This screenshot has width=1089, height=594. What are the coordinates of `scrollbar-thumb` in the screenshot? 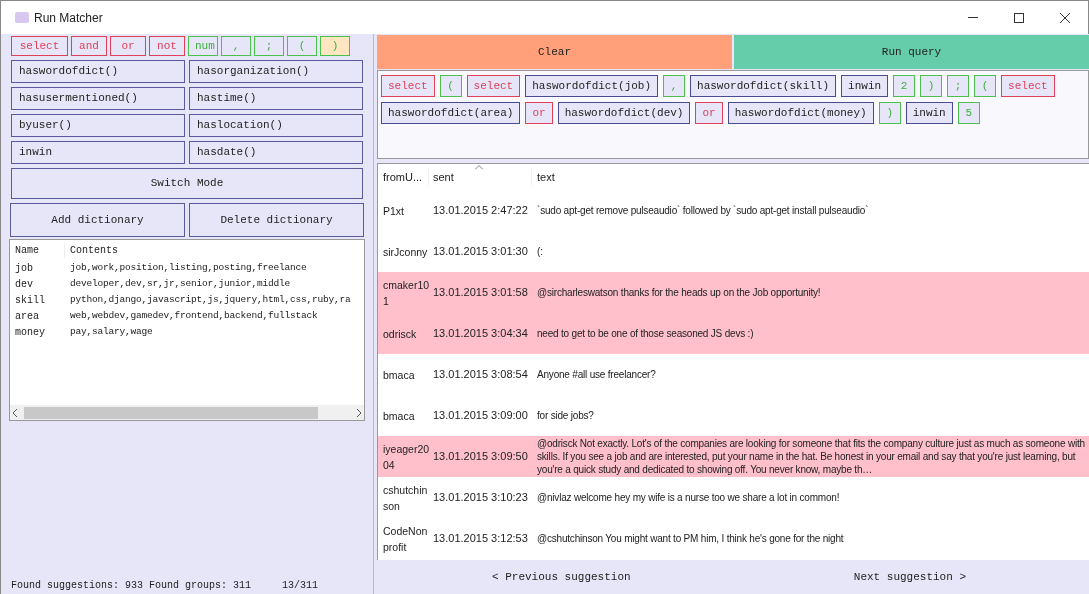 It's located at (171, 412).